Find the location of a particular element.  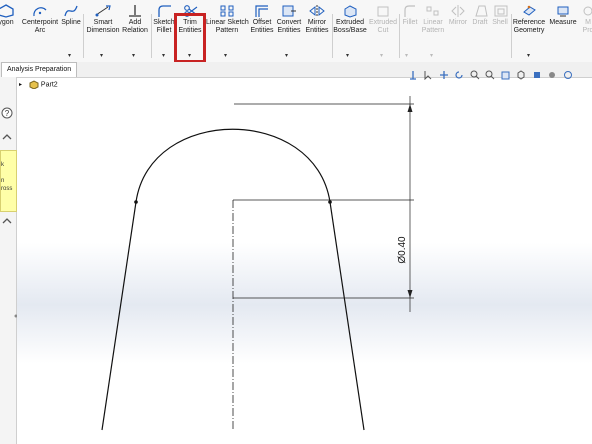

diameter-dimension: Ø0.40 is located at coordinates (402, 250).